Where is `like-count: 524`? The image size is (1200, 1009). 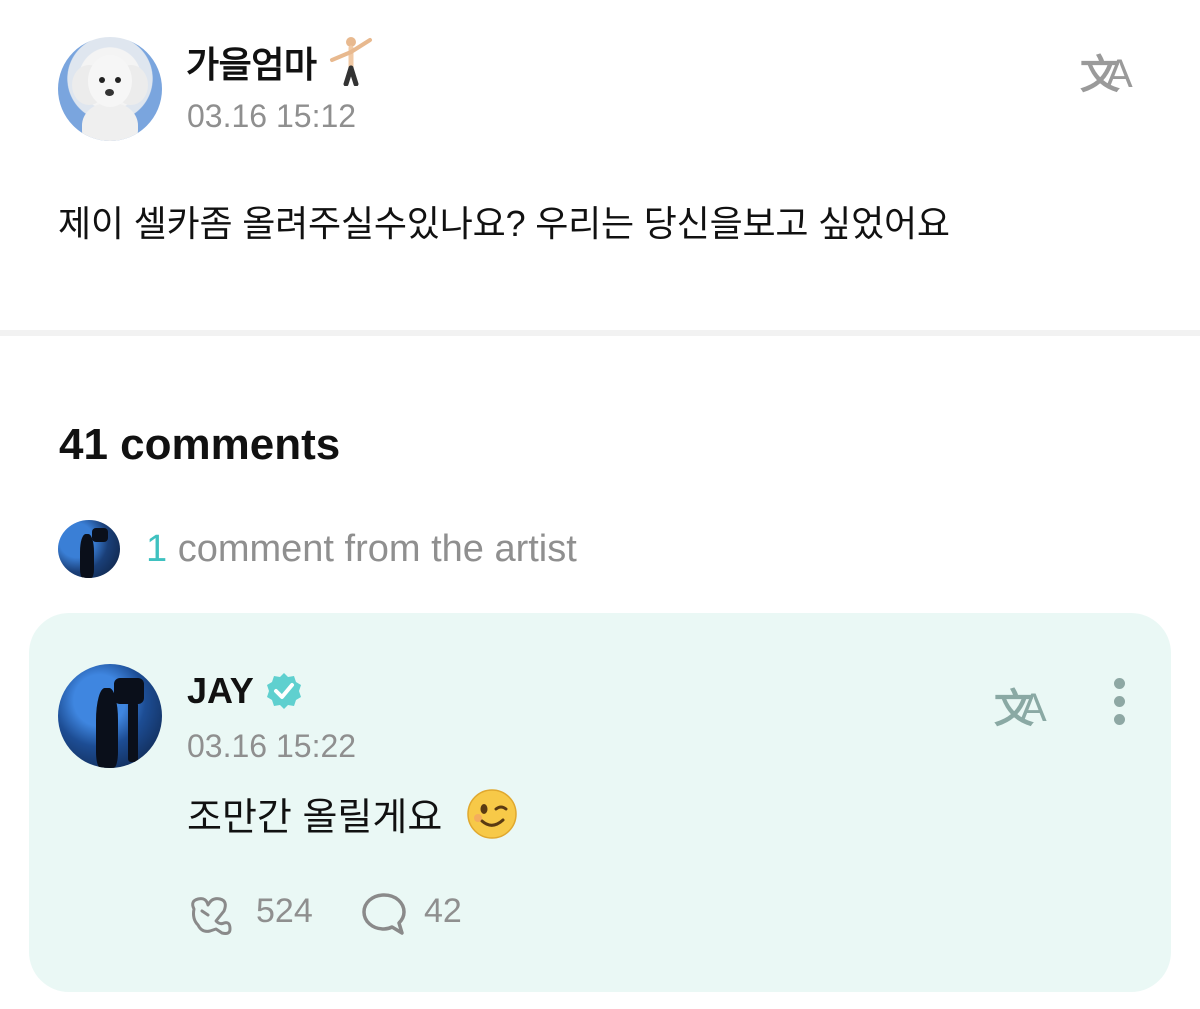 like-count: 524 is located at coordinates (284, 911).